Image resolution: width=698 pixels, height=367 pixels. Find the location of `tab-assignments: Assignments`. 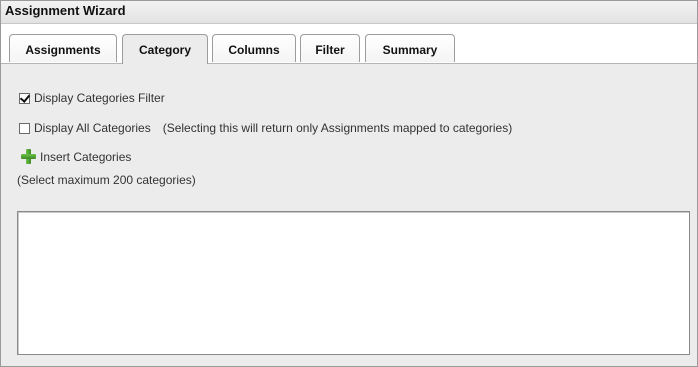

tab-assignments: Assignments is located at coordinates (63, 48).